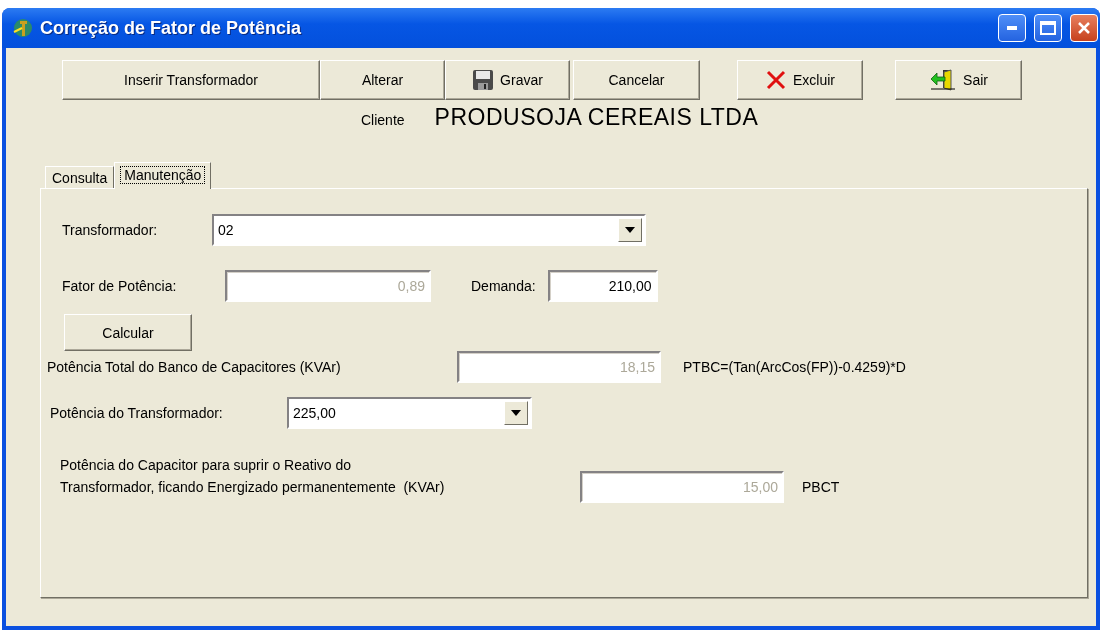 The height and width of the screenshot is (633, 1113). I want to click on minimize-icon, so click(1012, 28).